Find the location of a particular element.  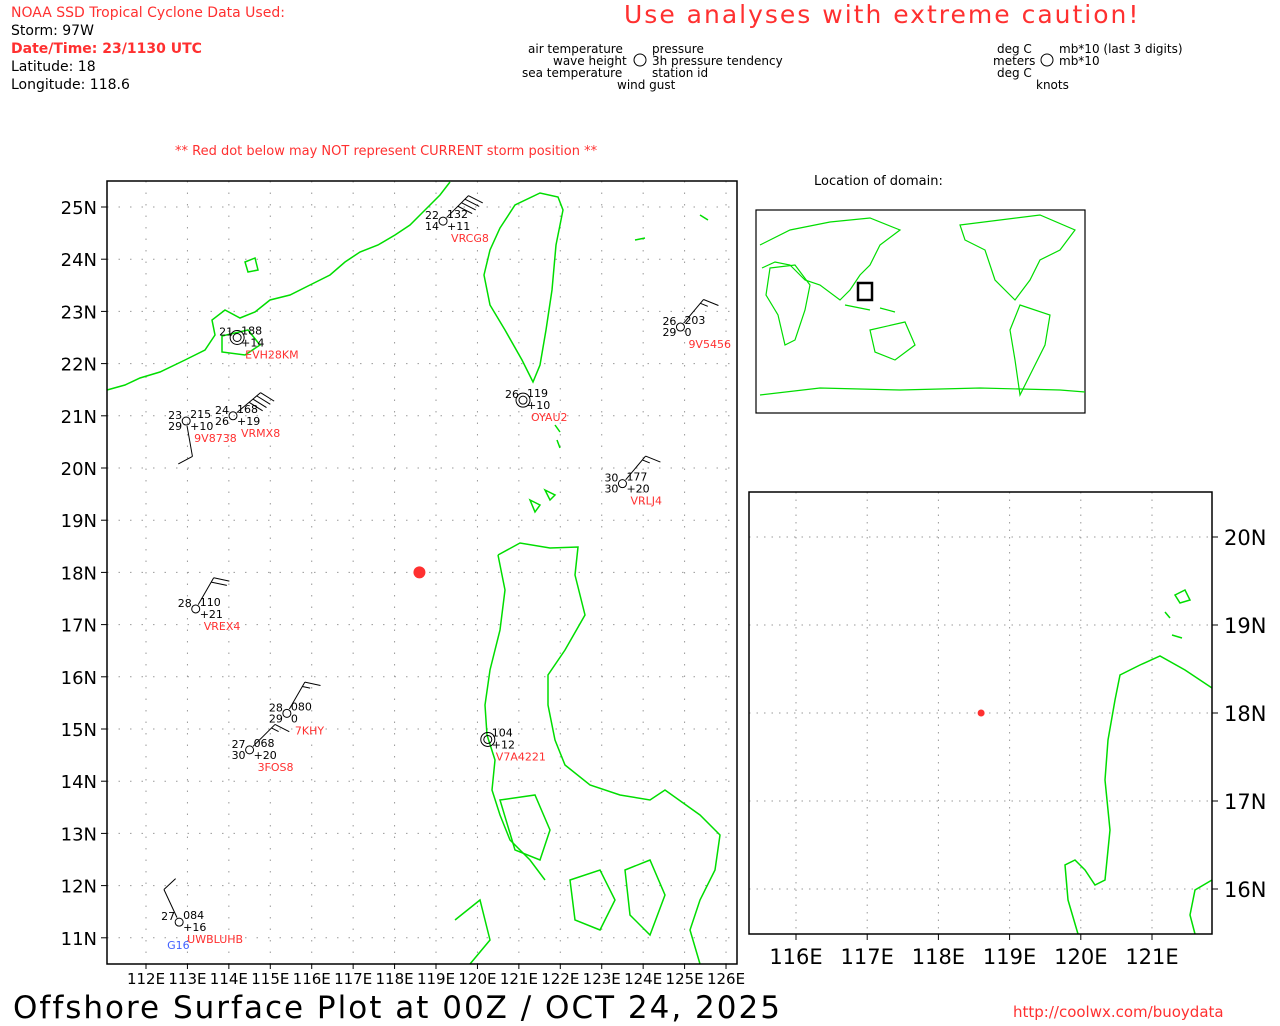

island-ryukyu is located at coordinates (671, 227).